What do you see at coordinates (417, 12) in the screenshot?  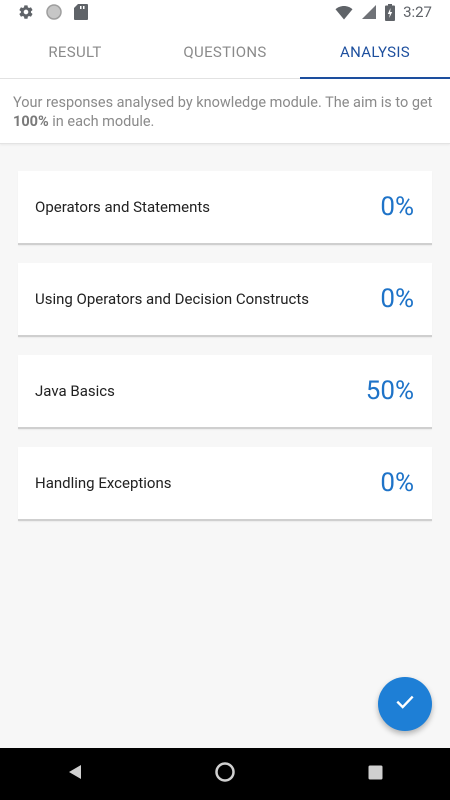 I see `status-time: 3:27` at bounding box center [417, 12].